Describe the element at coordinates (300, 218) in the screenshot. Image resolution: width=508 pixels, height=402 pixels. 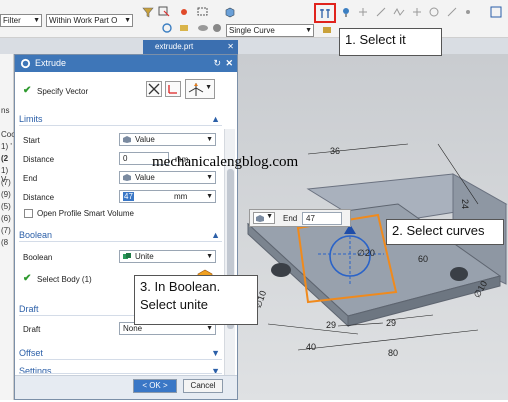
I see `end-distance-handle-bar: ▼ End 47` at that location.